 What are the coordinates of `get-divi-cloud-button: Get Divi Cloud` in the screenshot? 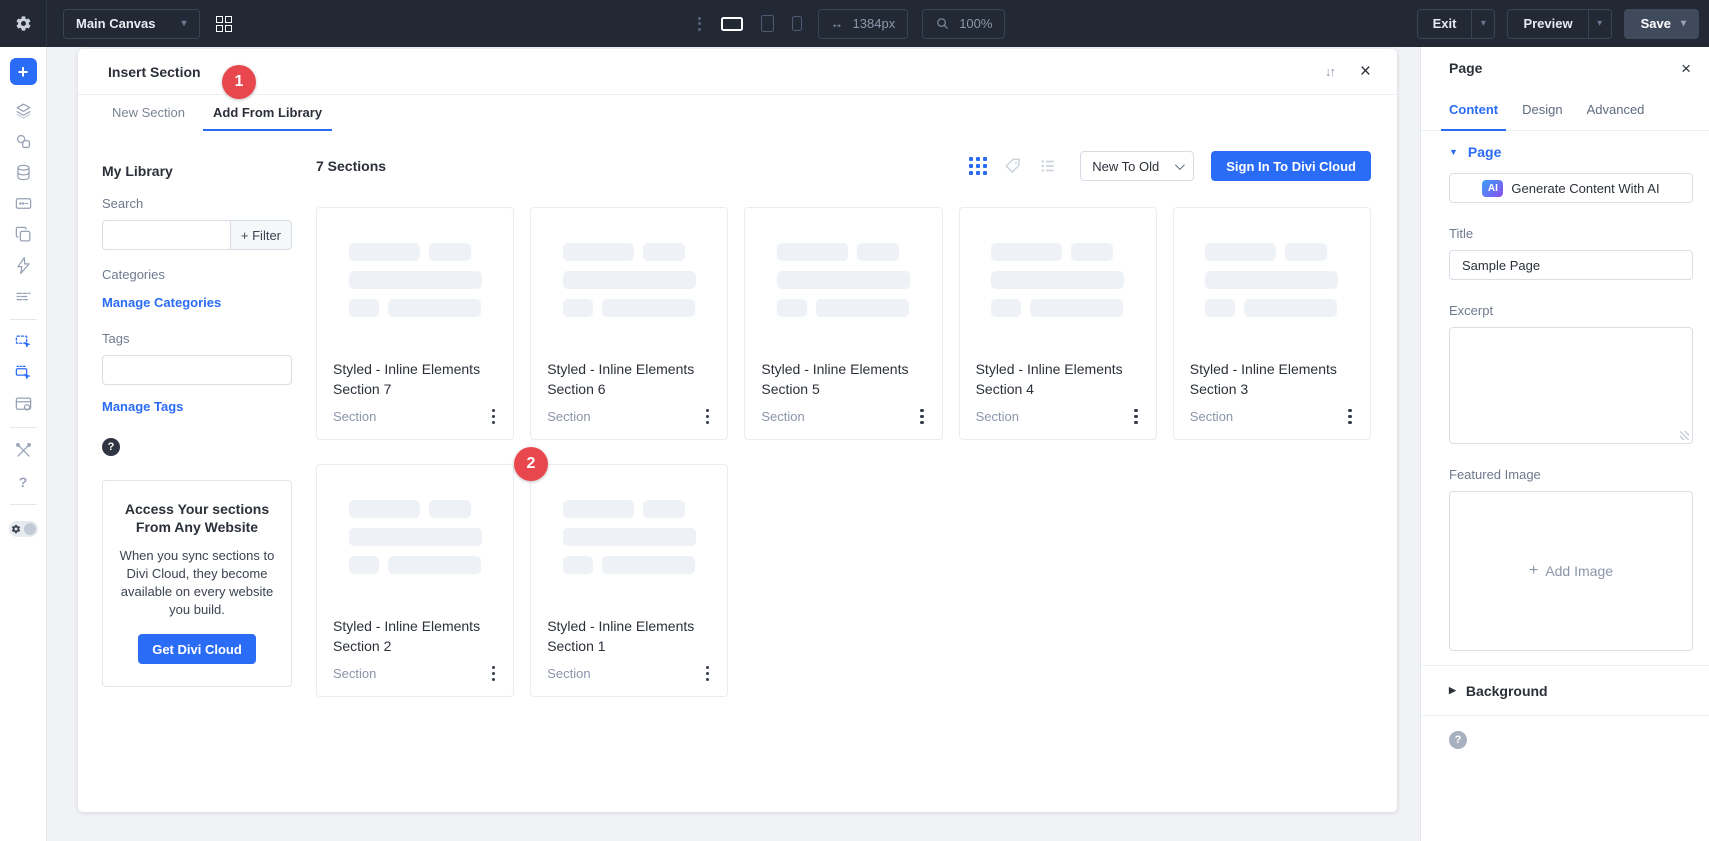 It's located at (197, 649).